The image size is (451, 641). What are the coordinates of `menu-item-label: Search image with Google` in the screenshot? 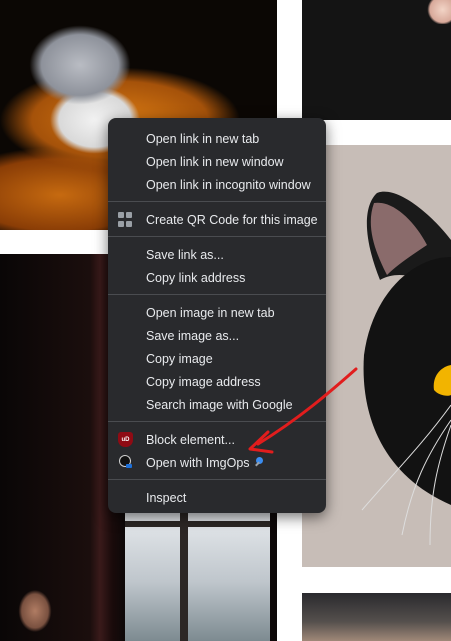 It's located at (219, 404).